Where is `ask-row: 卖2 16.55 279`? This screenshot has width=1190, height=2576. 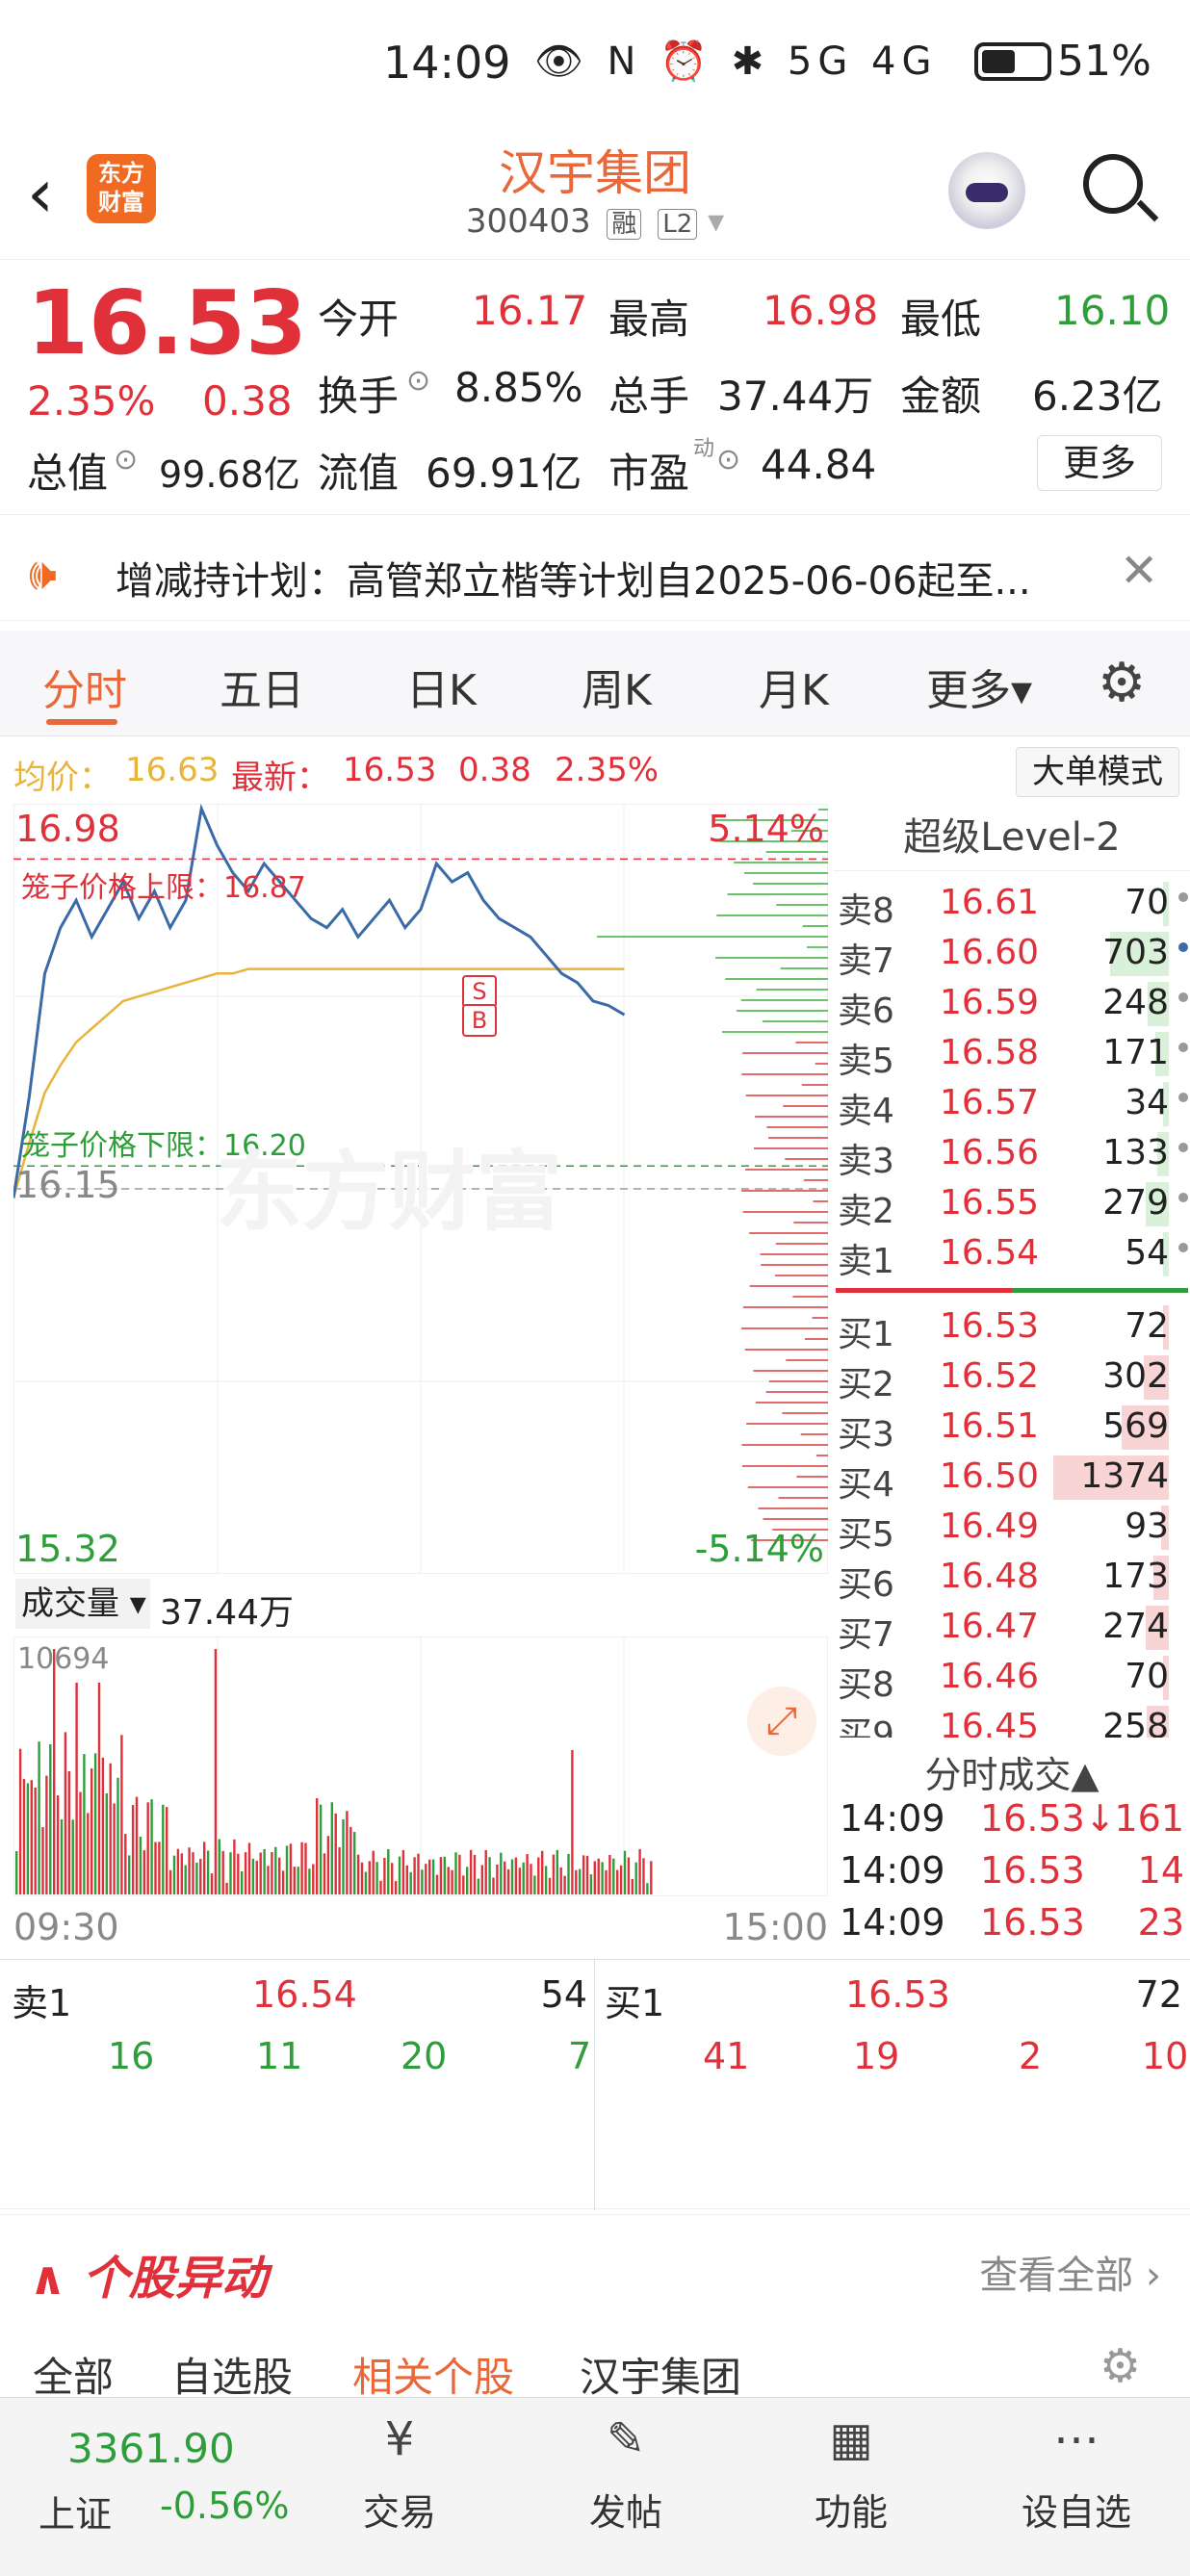
ask-row: 卖2 16.55 279 is located at coordinates (1012, 1205).